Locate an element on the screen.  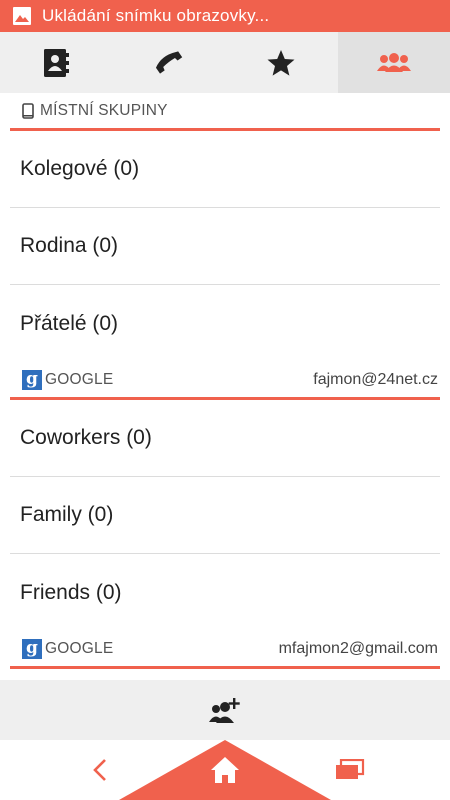
back-button is located at coordinates (100, 770).